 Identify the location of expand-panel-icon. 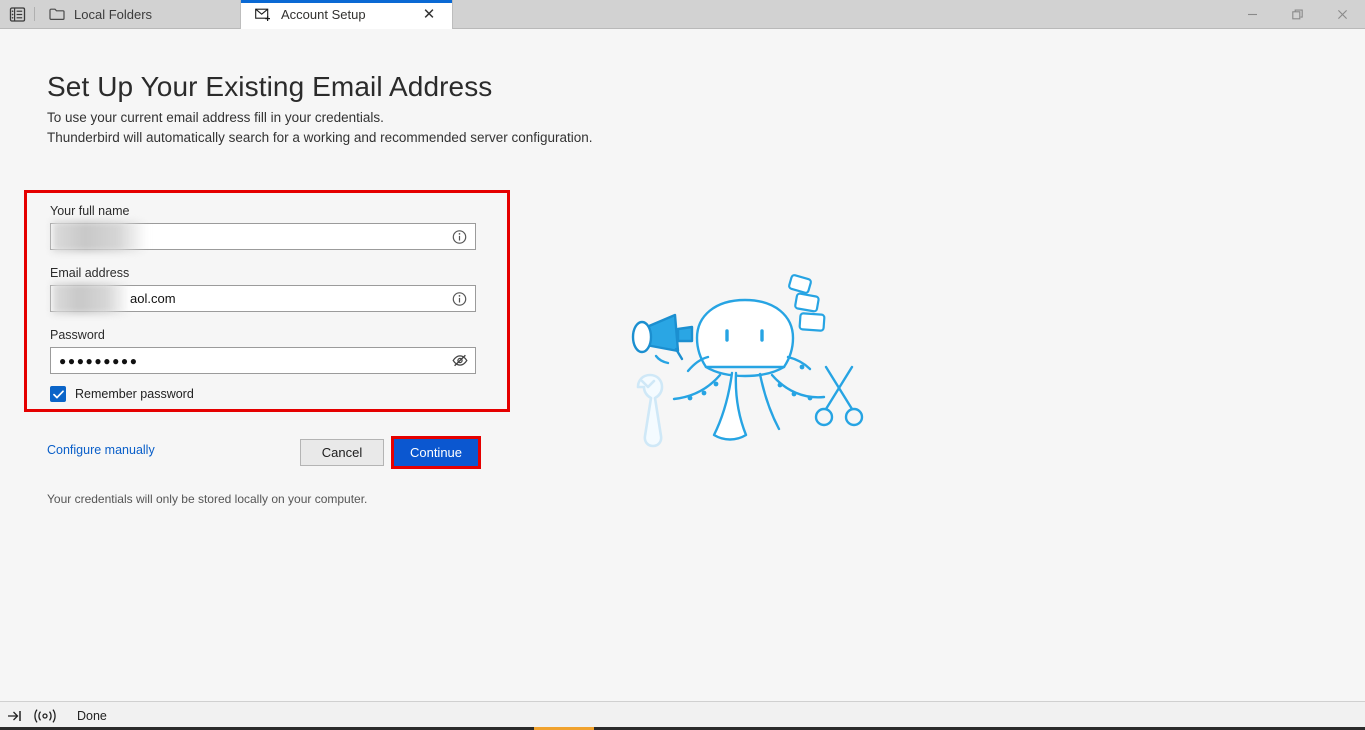
(15, 716).